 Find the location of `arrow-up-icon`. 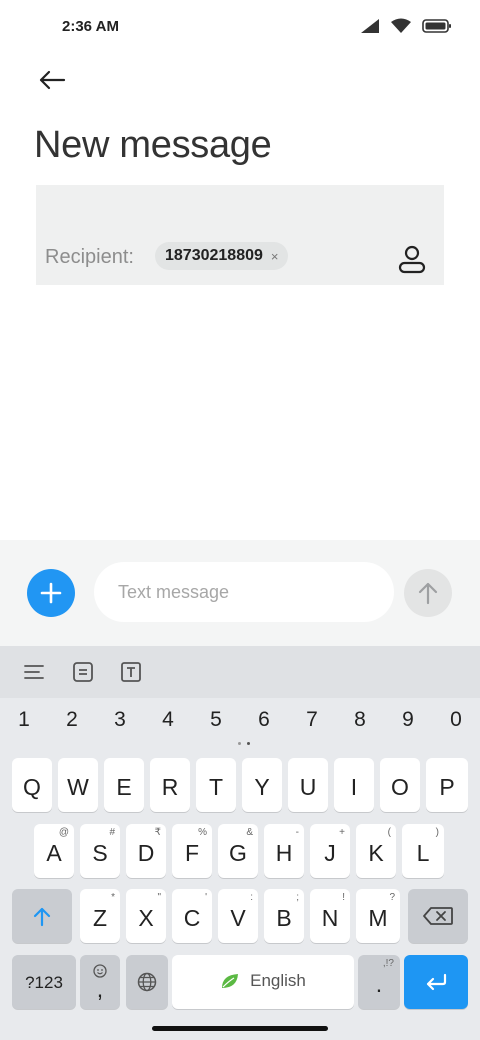

arrow-up-icon is located at coordinates (428, 593).